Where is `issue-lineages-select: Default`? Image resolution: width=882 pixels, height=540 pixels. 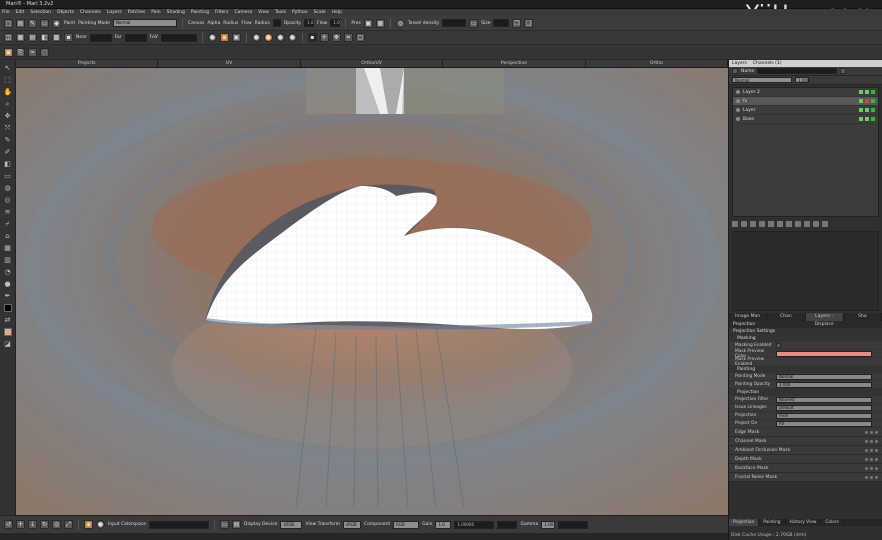 issue-lineages-select: Default is located at coordinates (824, 407).